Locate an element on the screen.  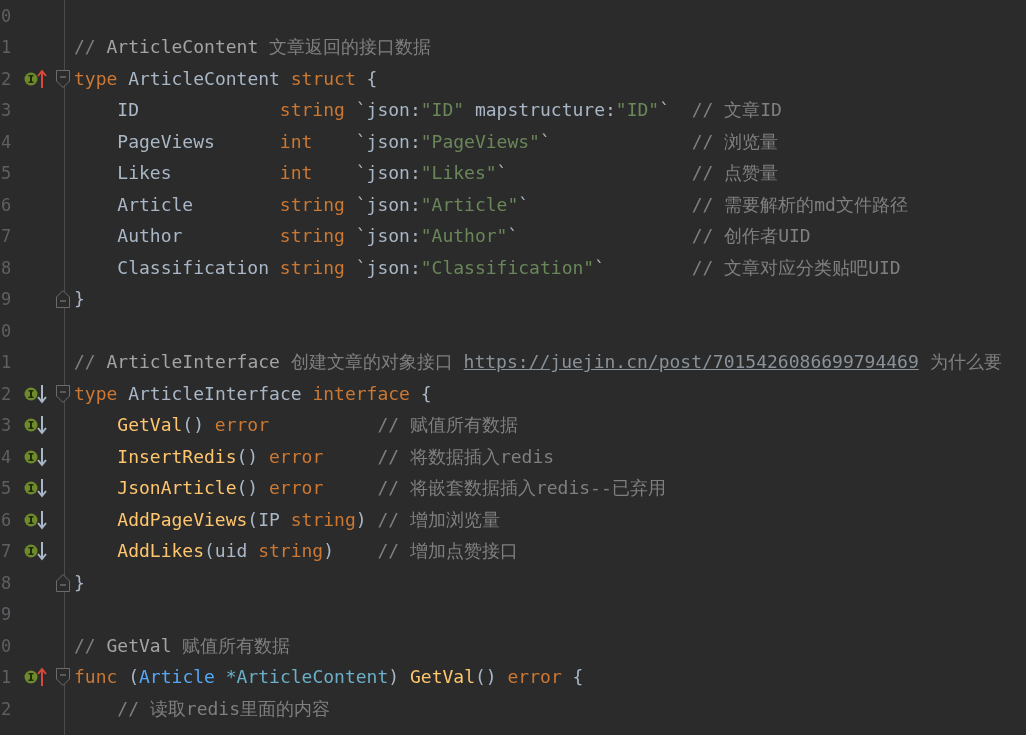
code-line: AddPageViews(IP string) // 增加浏览量 is located at coordinates (308, 519).